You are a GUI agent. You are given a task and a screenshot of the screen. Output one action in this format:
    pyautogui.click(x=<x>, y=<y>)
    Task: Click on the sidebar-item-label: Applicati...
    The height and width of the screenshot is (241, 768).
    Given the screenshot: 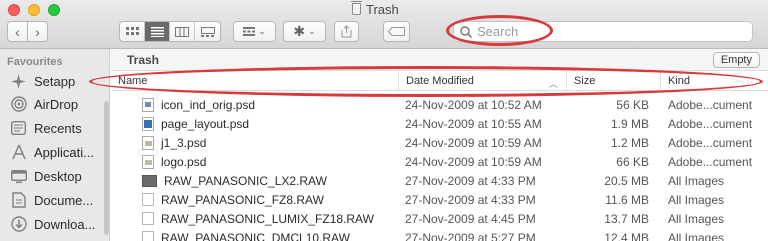 What is the action you would take?
    pyautogui.click(x=64, y=152)
    